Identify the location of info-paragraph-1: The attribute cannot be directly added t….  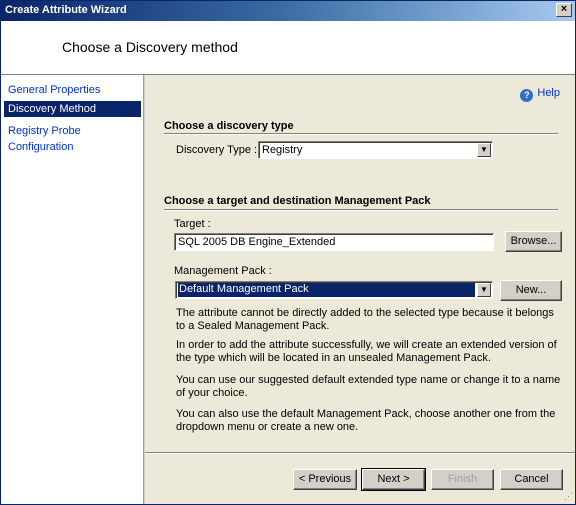
(365, 319).